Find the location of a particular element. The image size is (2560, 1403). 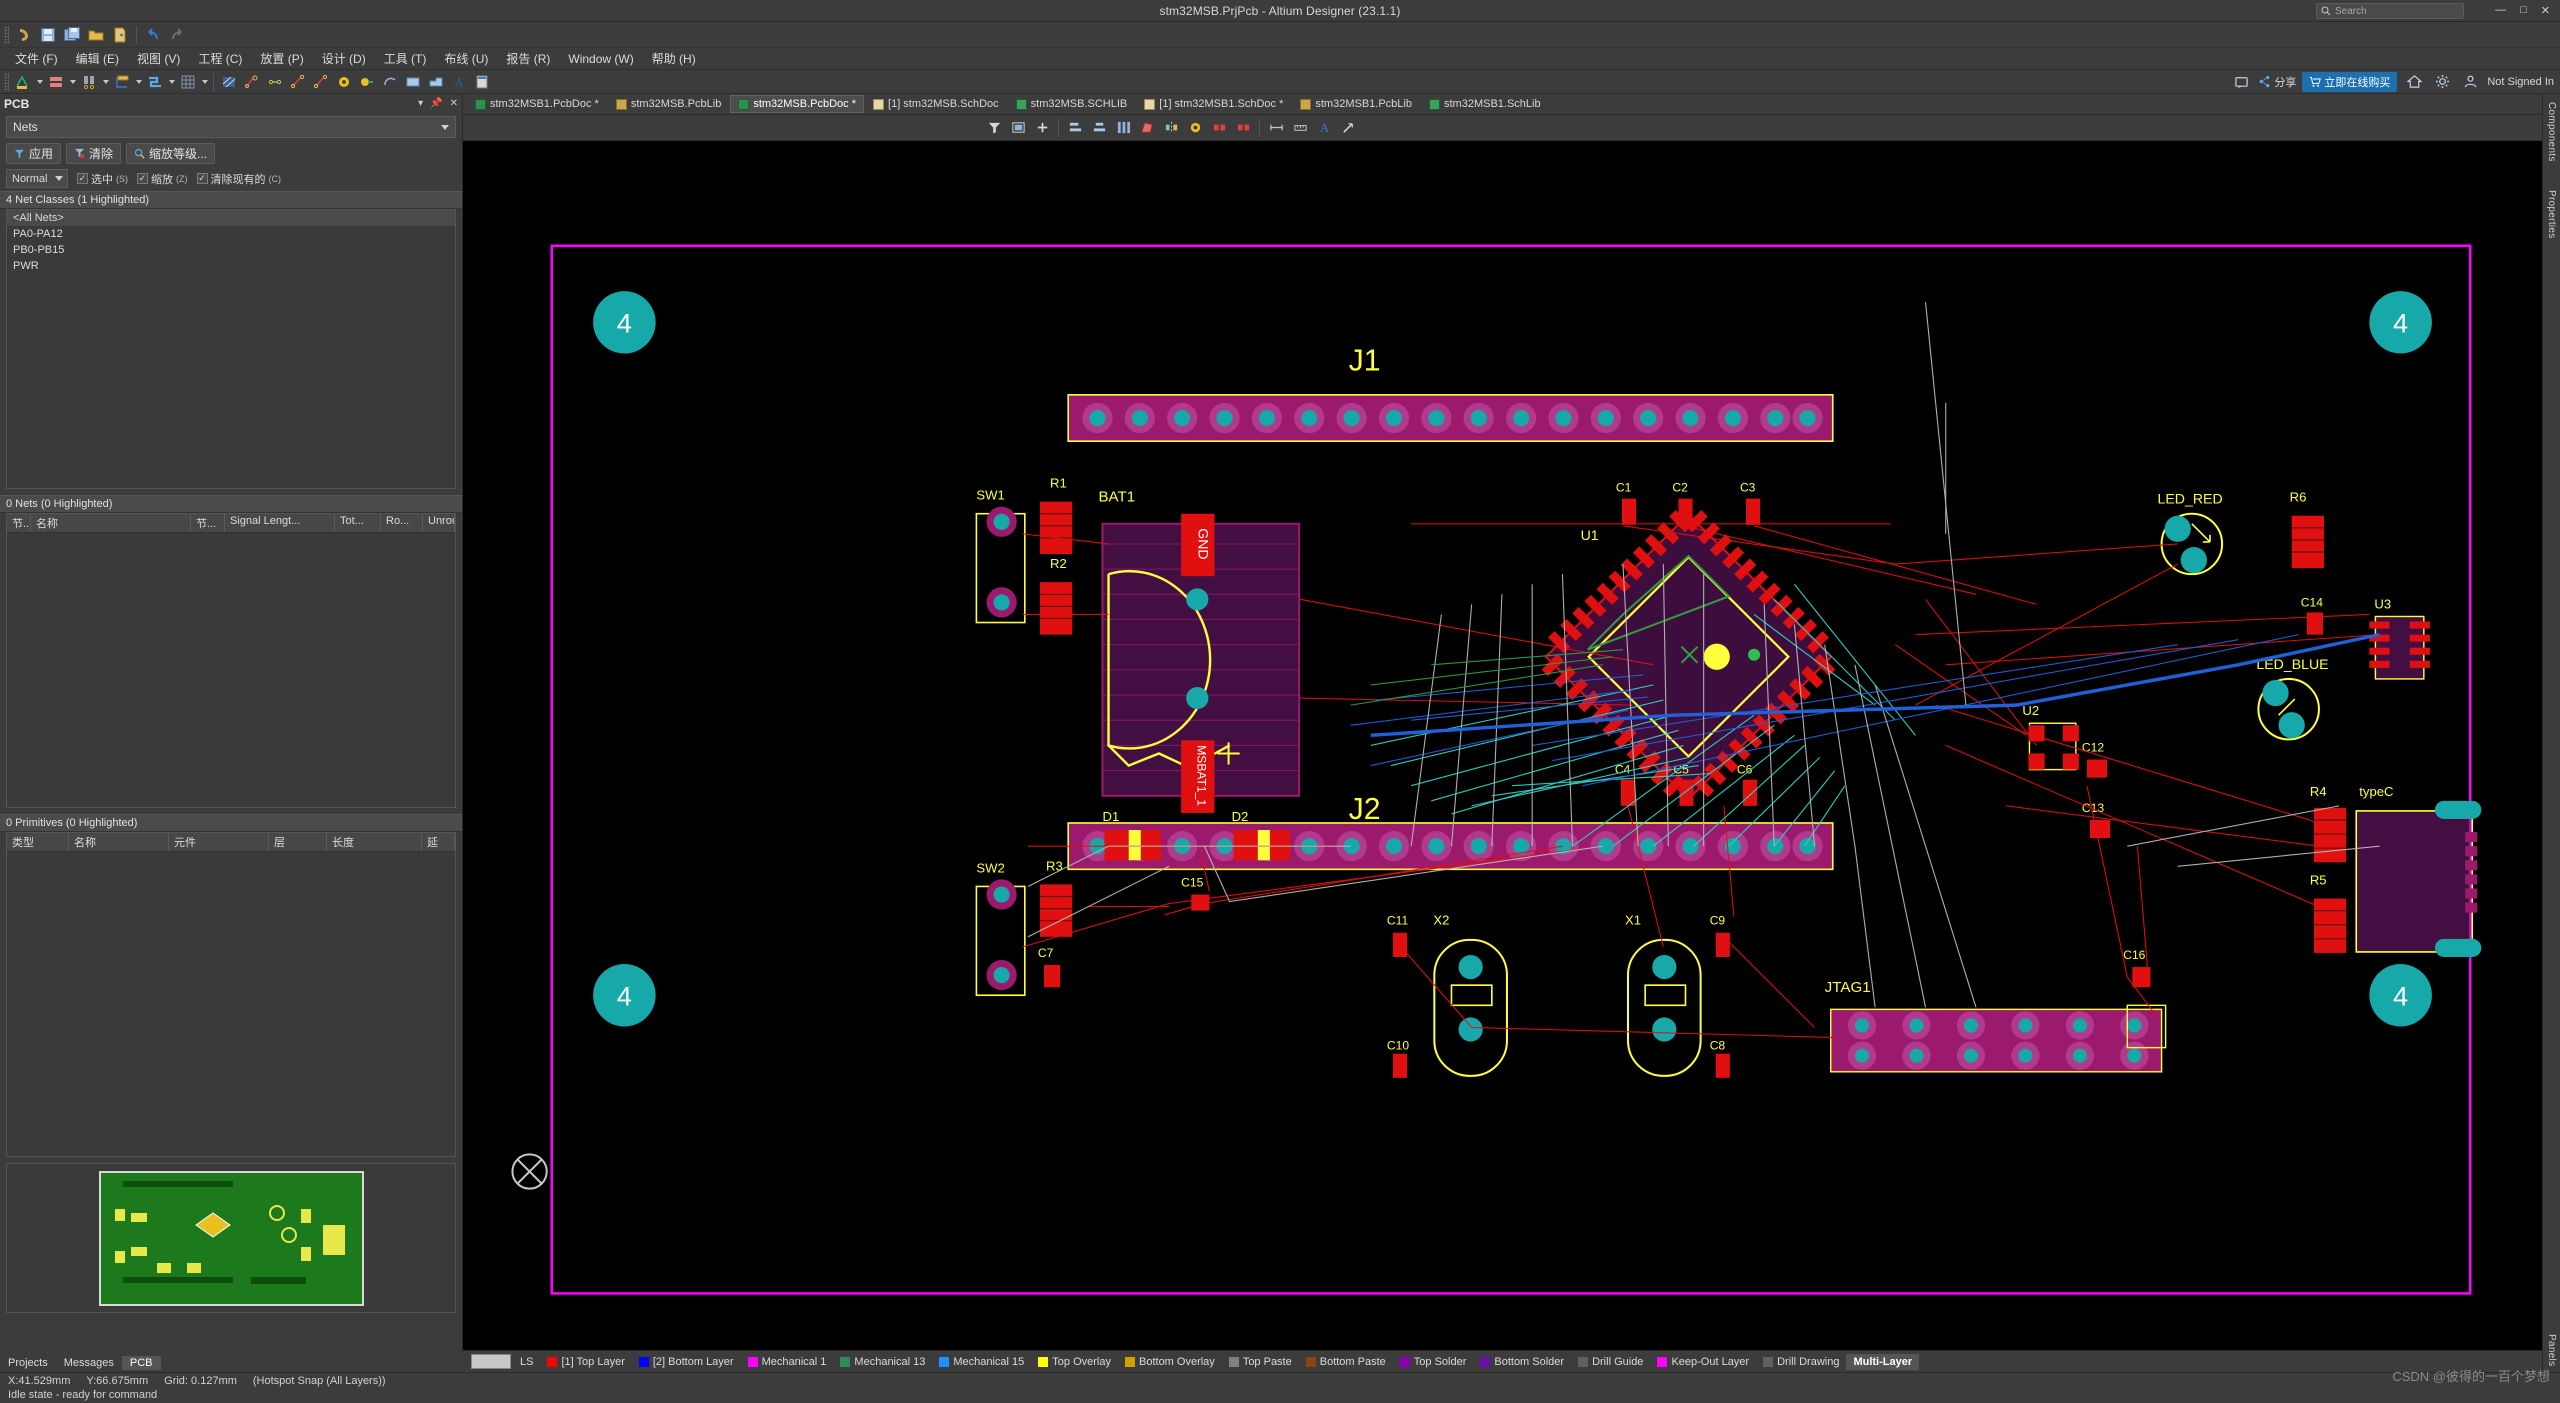

place-pad-round-icon is located at coordinates (344, 82).